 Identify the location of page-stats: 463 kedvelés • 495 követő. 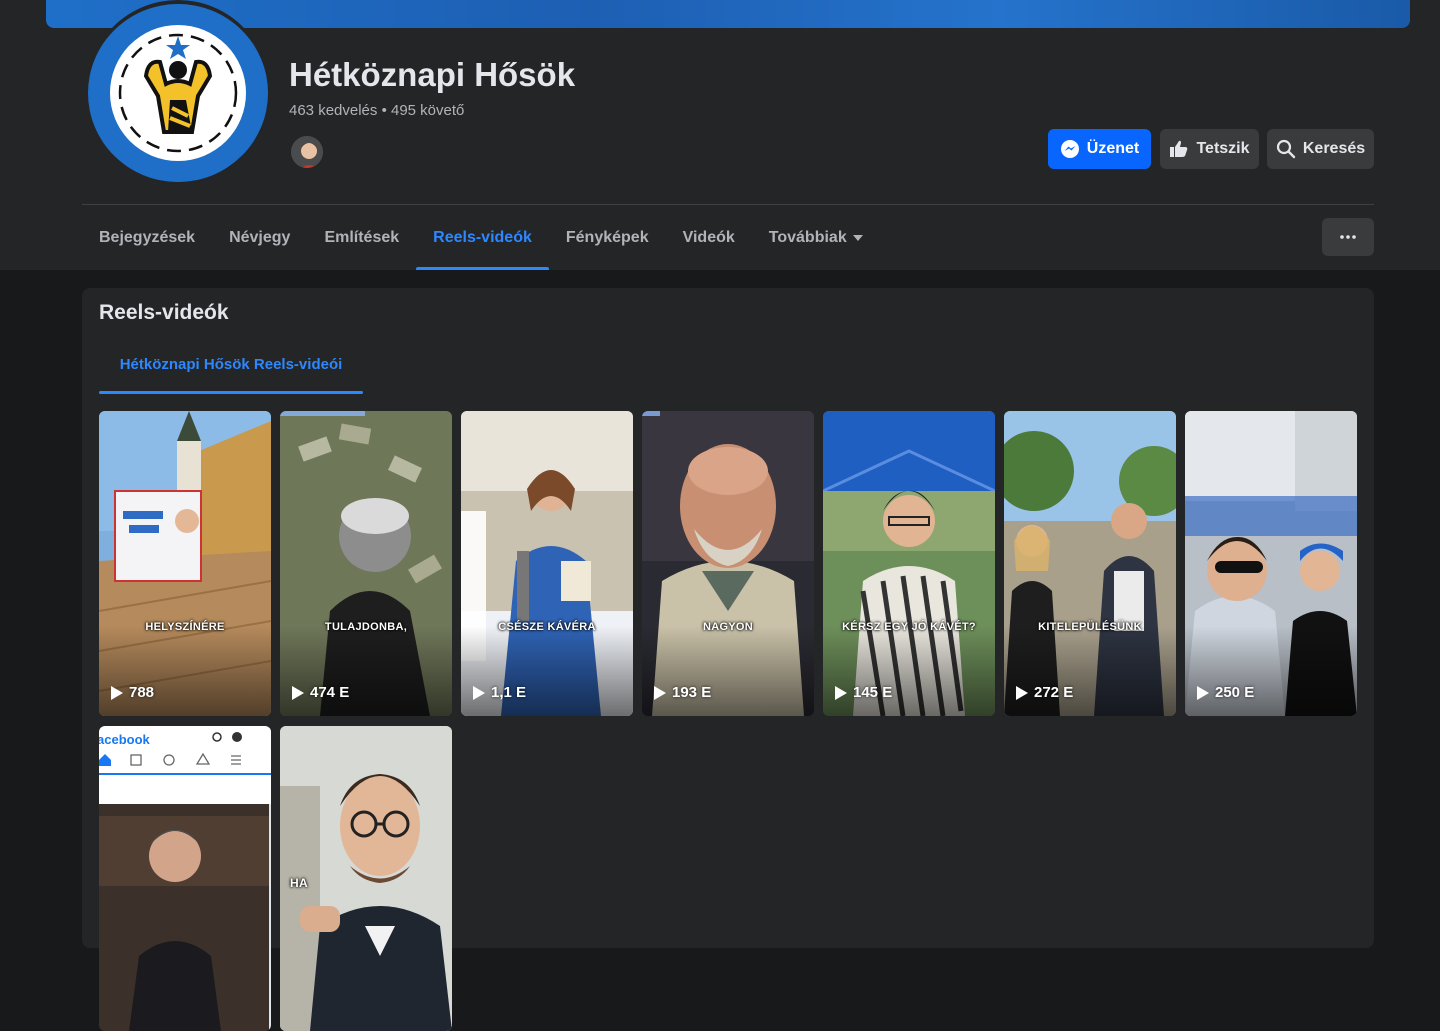
(376, 110).